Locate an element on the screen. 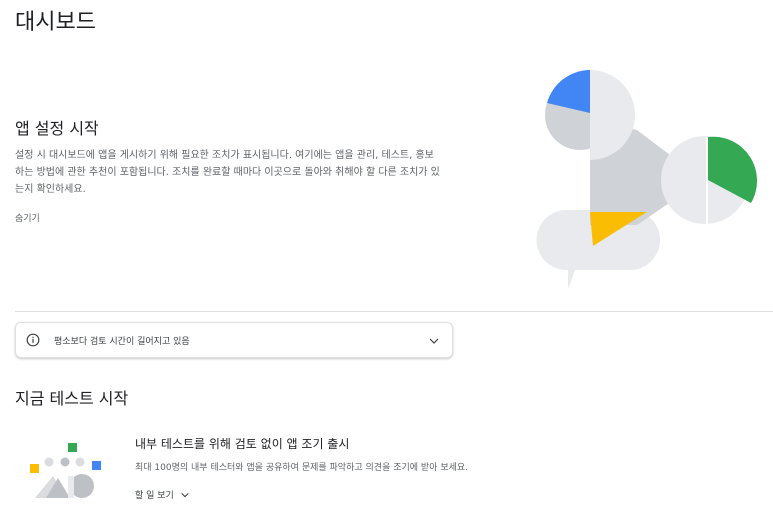  testing-title: 지금 테스트 시작 is located at coordinates (72, 398).